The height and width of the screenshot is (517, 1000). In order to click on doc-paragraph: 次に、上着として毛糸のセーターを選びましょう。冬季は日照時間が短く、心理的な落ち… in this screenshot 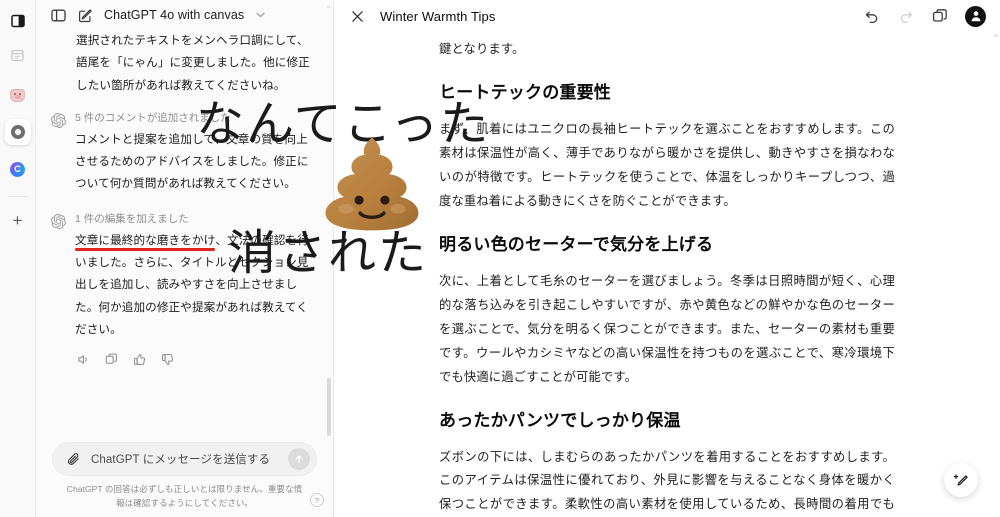, I will do `click(667, 328)`.